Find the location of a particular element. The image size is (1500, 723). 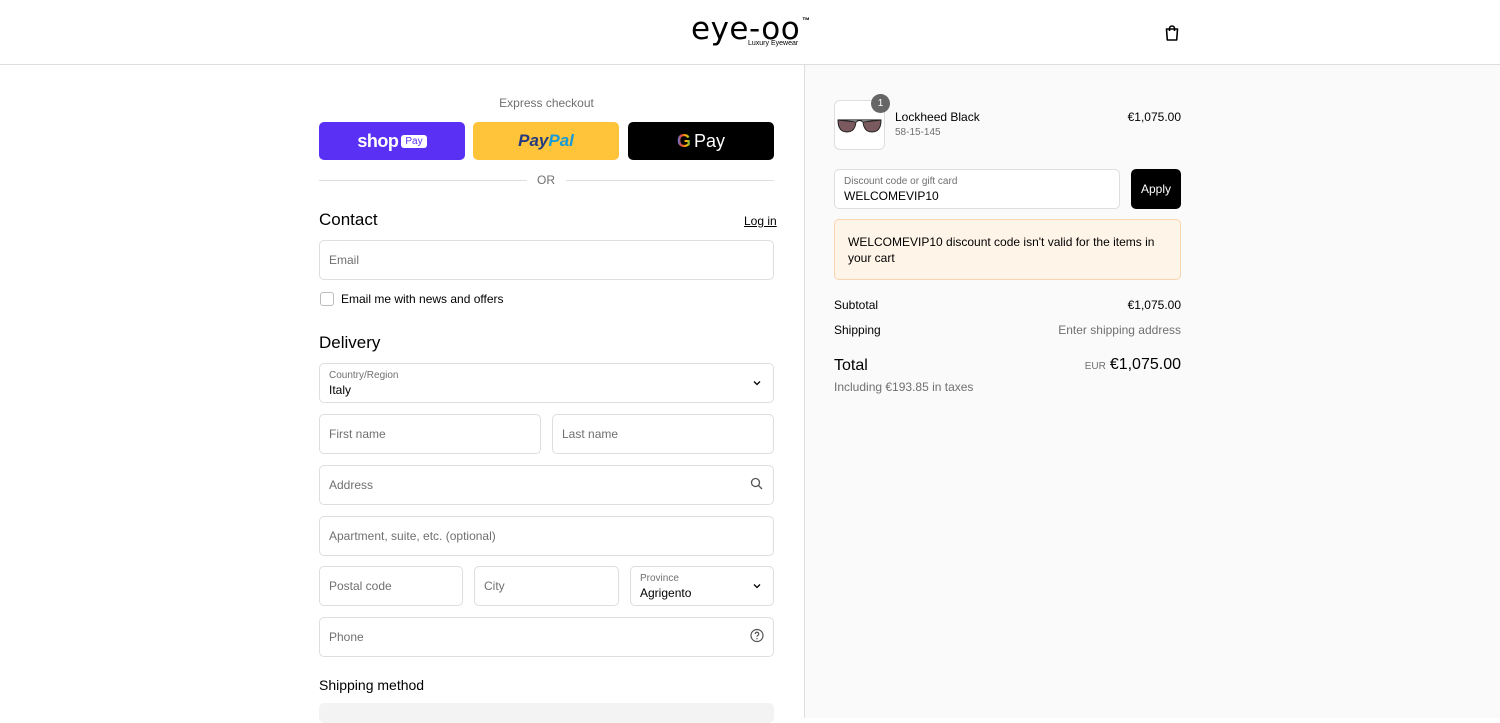

phone-placeholder: Phone is located at coordinates (346, 637).